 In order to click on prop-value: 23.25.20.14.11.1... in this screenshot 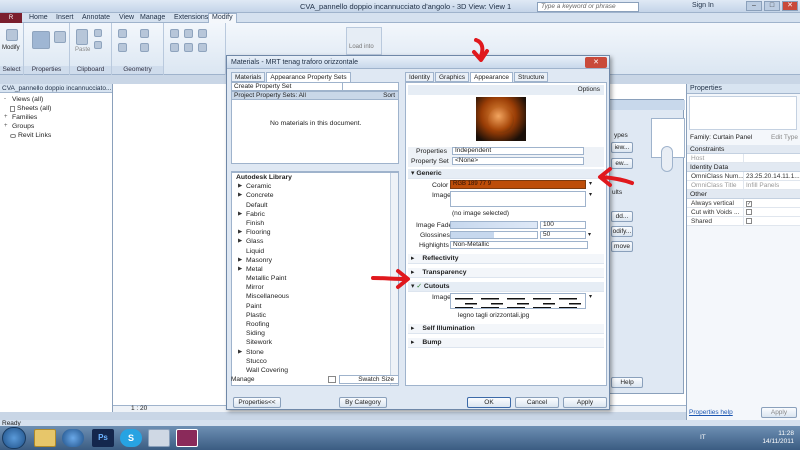, I will do `click(771, 176)`.